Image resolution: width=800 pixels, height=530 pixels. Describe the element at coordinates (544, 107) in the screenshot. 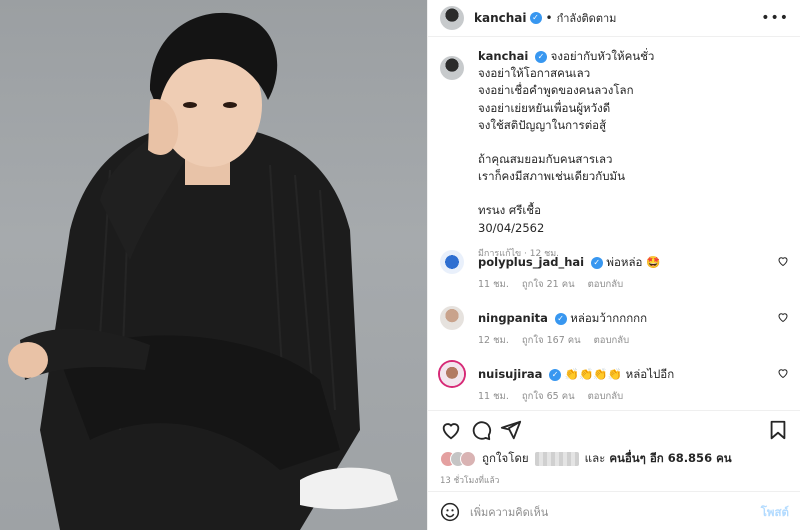

I see `caption-line: จงอย่าเย่ยหยันเพื่อนผู้หวังดี` at that location.